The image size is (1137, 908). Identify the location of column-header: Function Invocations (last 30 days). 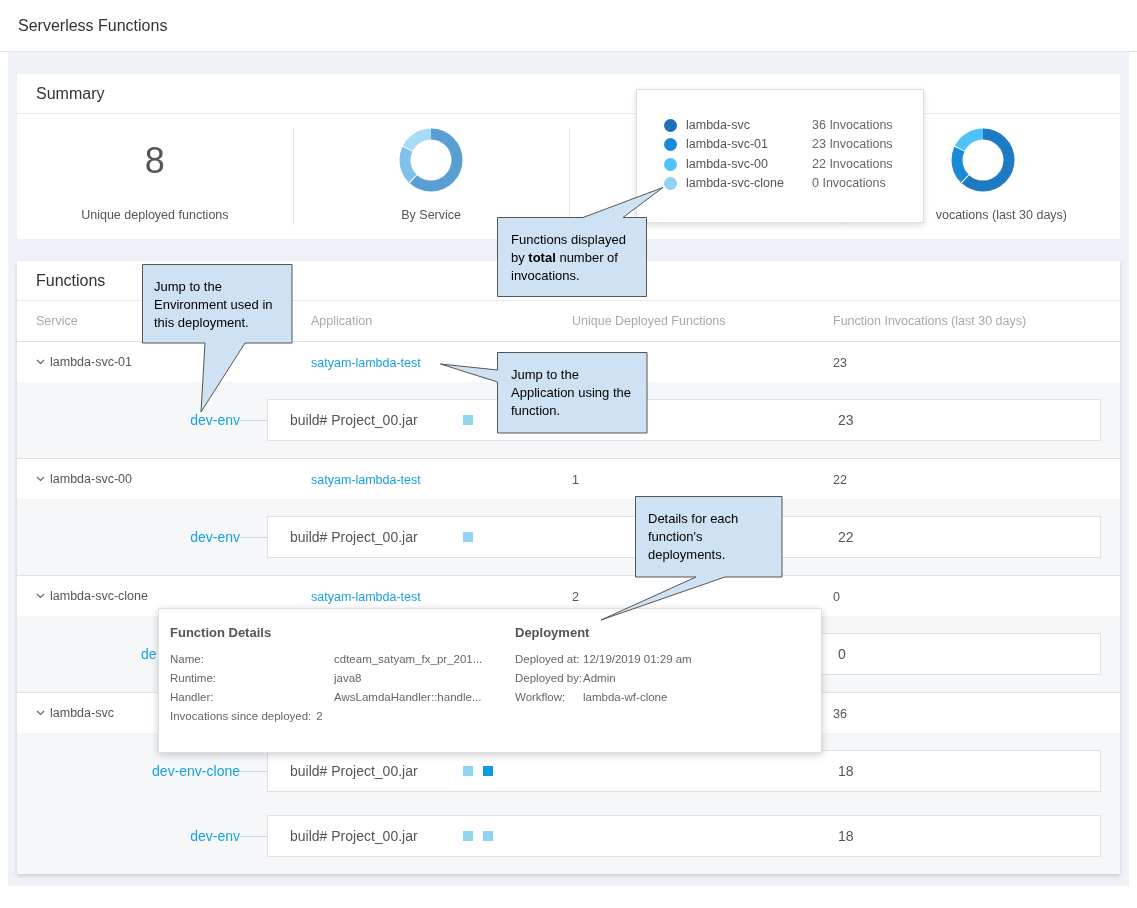
(930, 321).